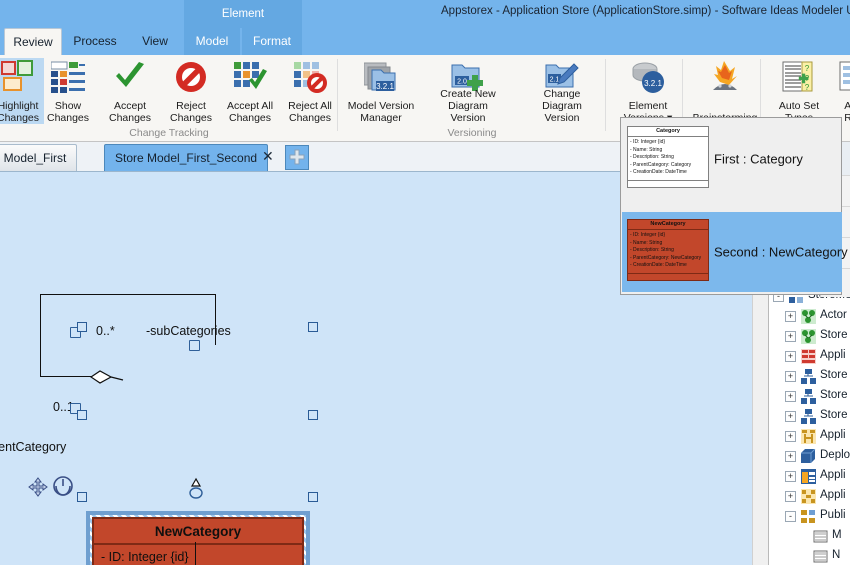 This screenshot has height=565, width=850. What do you see at coordinates (68, 91) in the screenshot?
I see `show-changes-button: Show Changes` at bounding box center [68, 91].